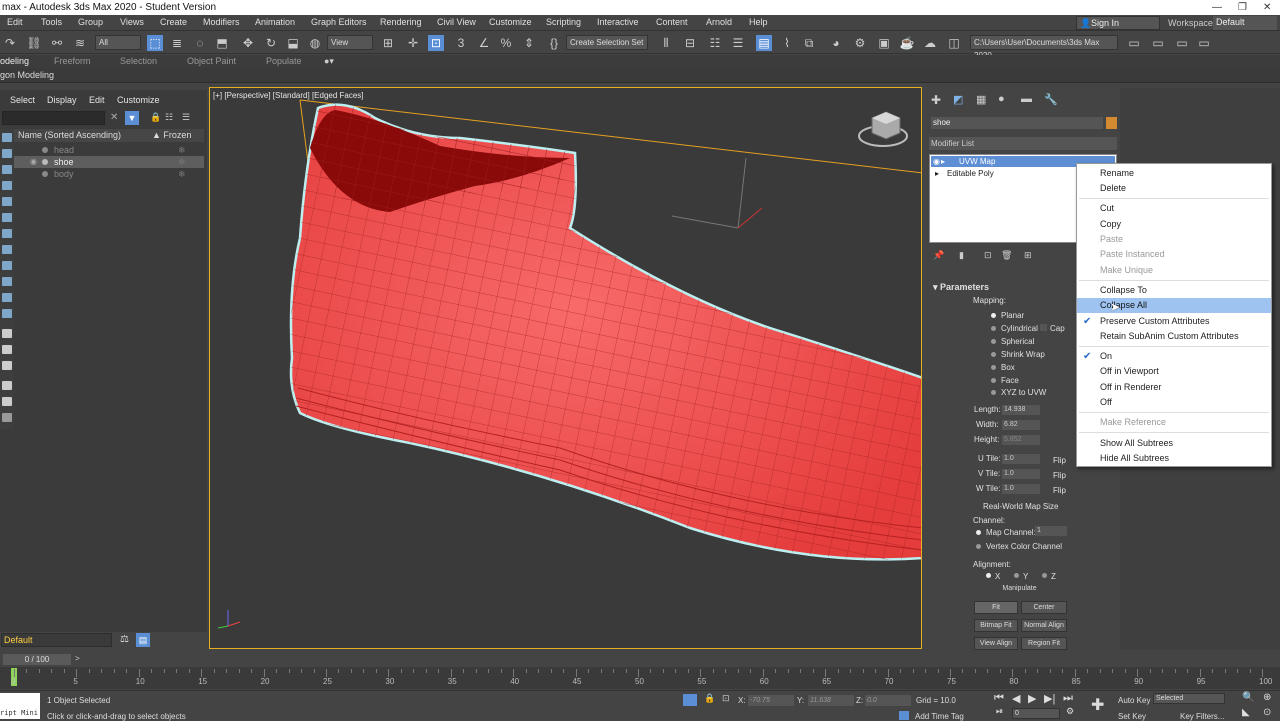 This screenshot has width=1280, height=721. I want to click on length-spinner: 14.938, so click(1021, 410).